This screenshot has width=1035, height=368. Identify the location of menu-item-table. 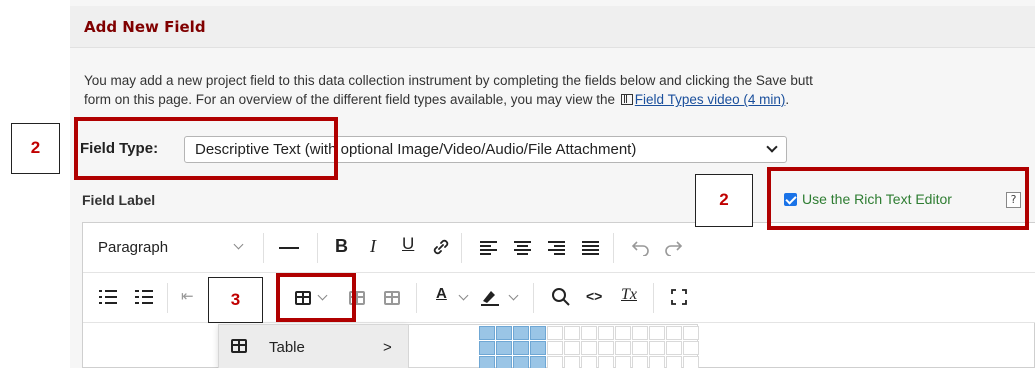
(314, 346).